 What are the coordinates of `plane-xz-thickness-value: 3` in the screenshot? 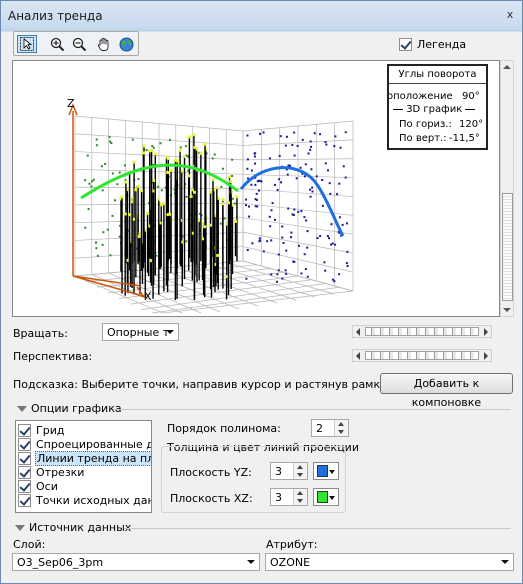 It's located at (278, 497).